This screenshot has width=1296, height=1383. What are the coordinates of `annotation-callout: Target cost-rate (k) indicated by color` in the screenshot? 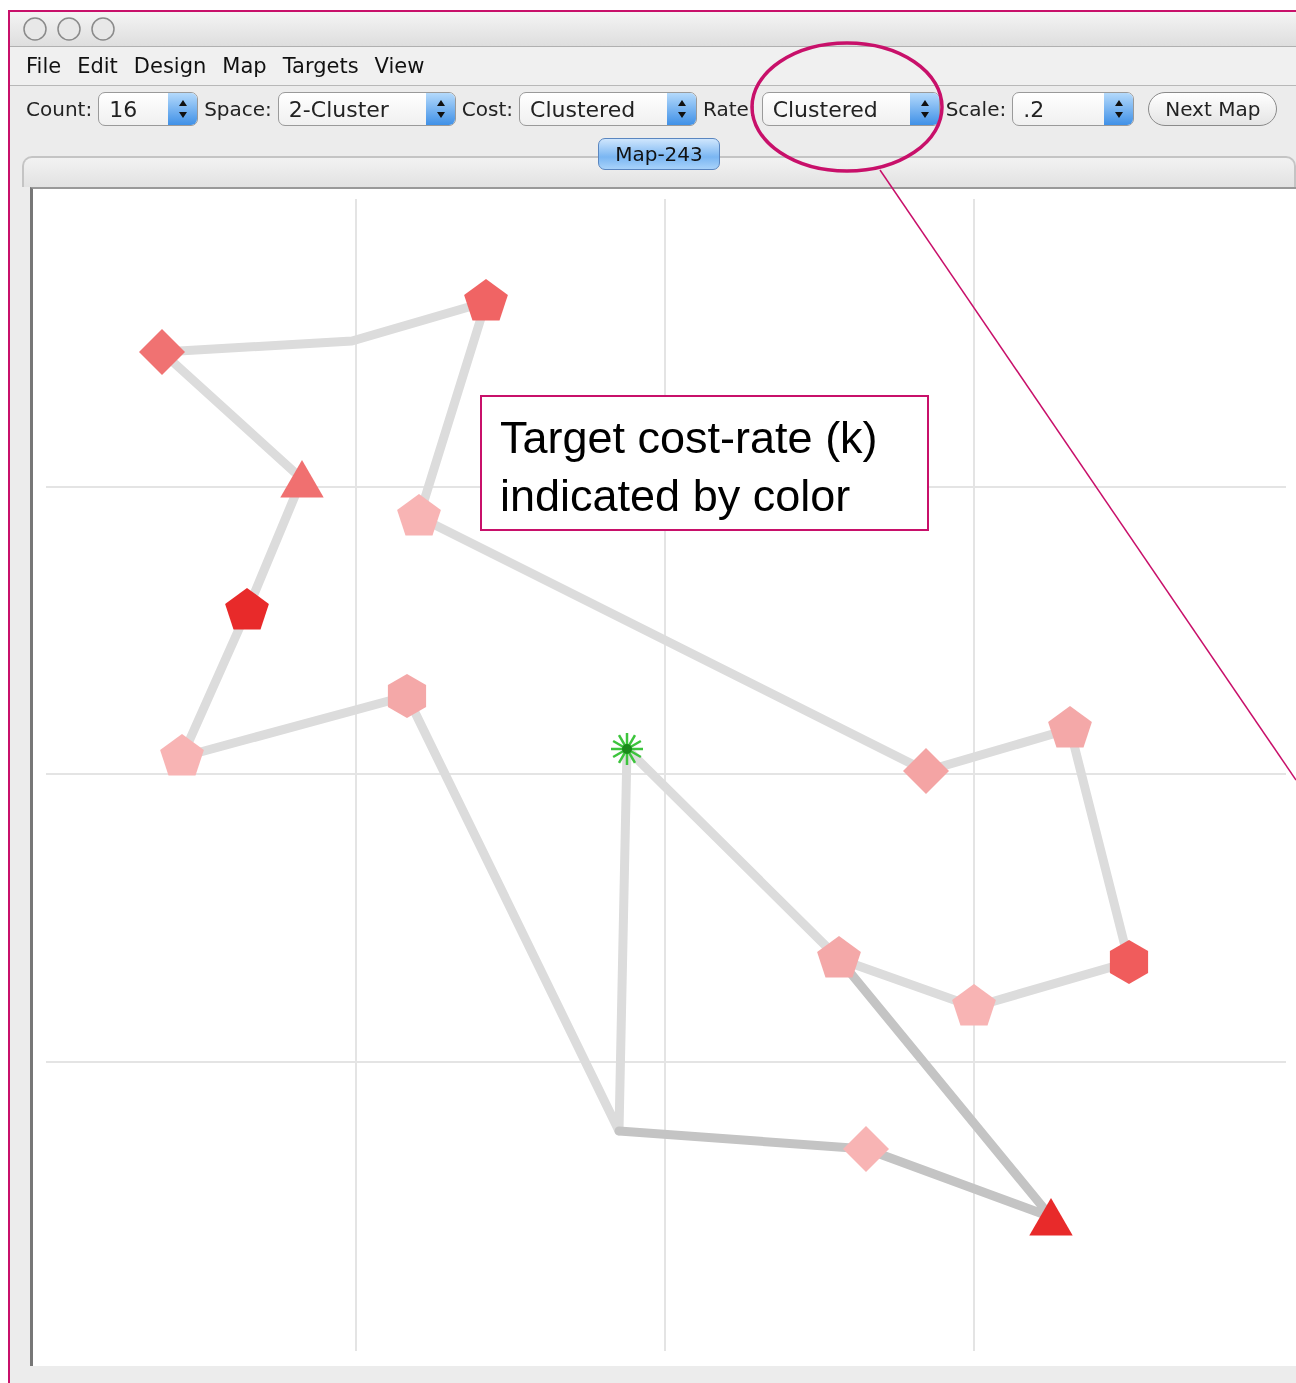 It's located at (704, 463).